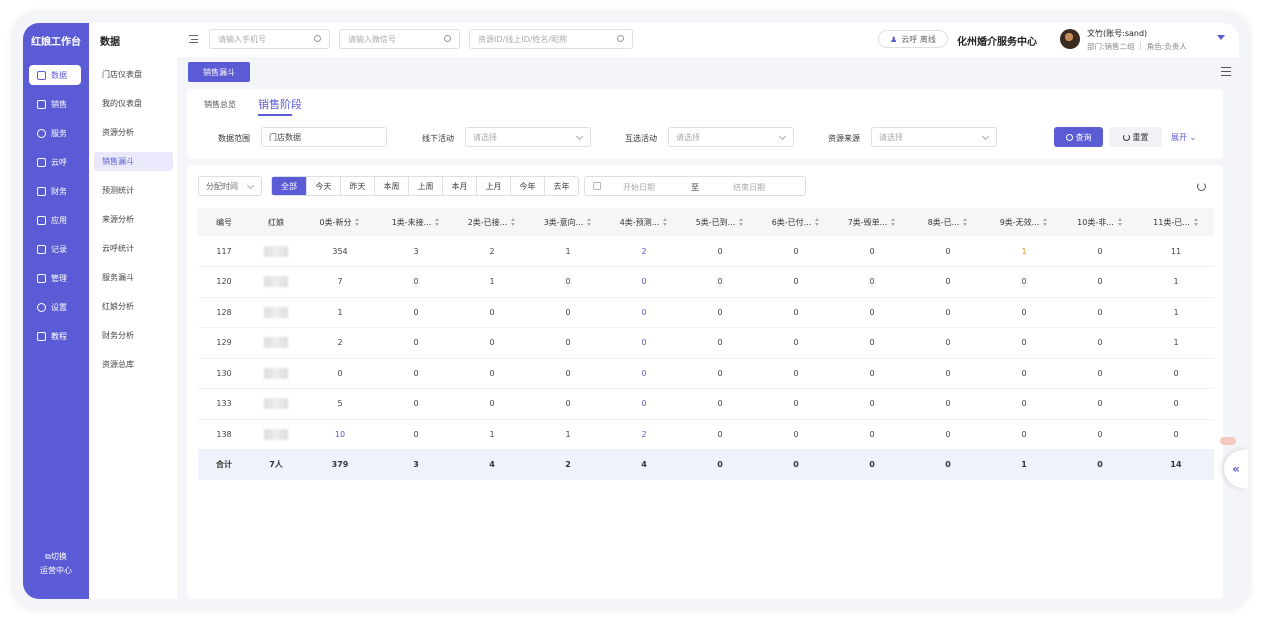 This screenshot has width=1263, height=622. Describe the element at coordinates (706, 373) in the screenshot. I see `table-row: 130 0 0 0 0 0 0 0 0 0 0 0 0` at that location.